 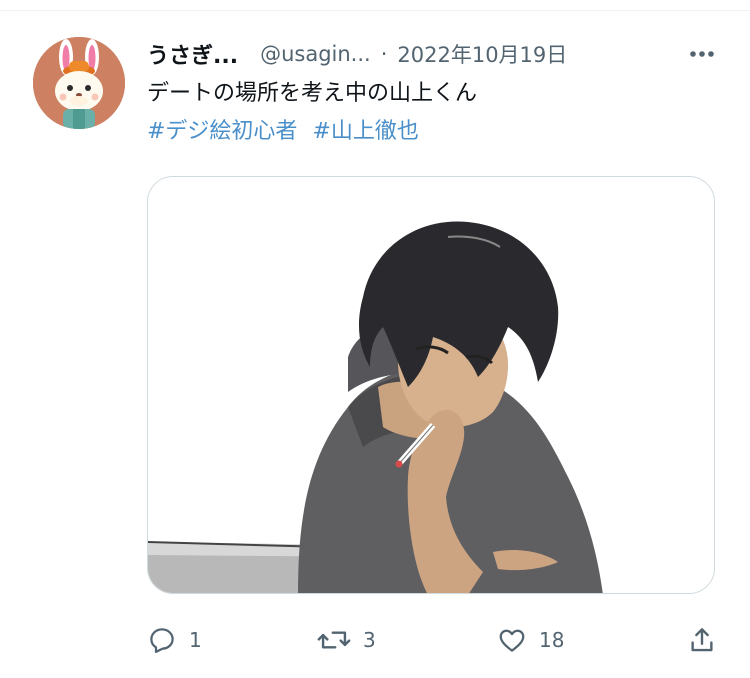 What do you see at coordinates (195, 640) in the screenshot?
I see `reply-count: 1` at bounding box center [195, 640].